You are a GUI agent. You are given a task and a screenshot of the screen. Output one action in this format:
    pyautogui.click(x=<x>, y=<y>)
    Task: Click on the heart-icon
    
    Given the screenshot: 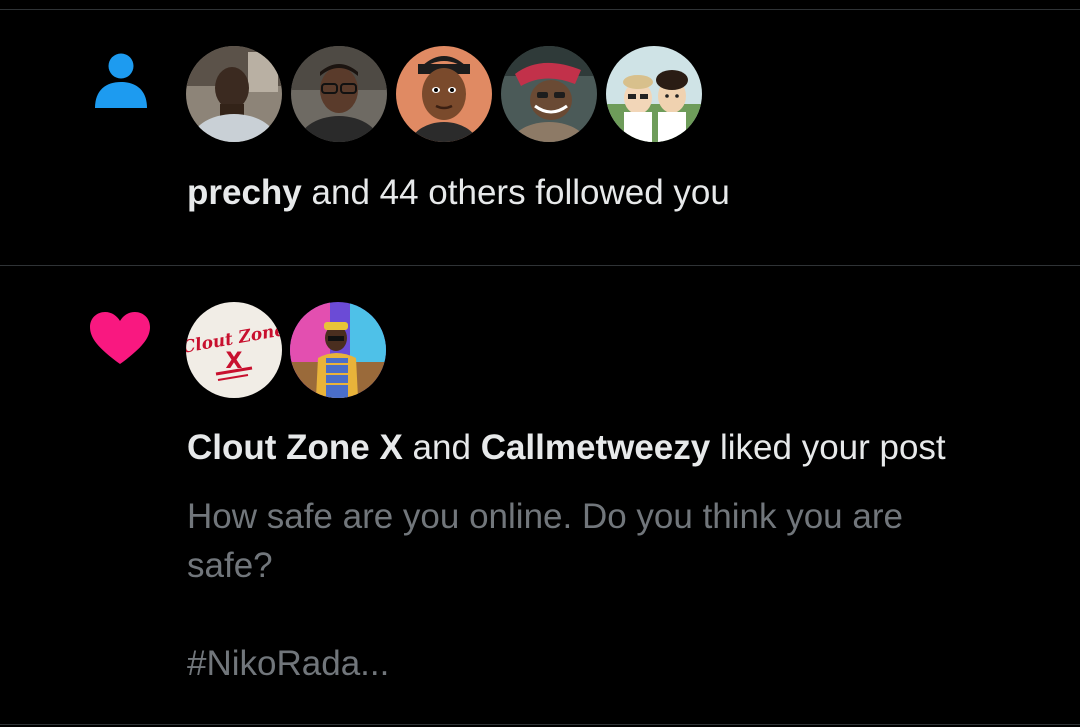 What is the action you would take?
    pyautogui.click(x=120, y=340)
    